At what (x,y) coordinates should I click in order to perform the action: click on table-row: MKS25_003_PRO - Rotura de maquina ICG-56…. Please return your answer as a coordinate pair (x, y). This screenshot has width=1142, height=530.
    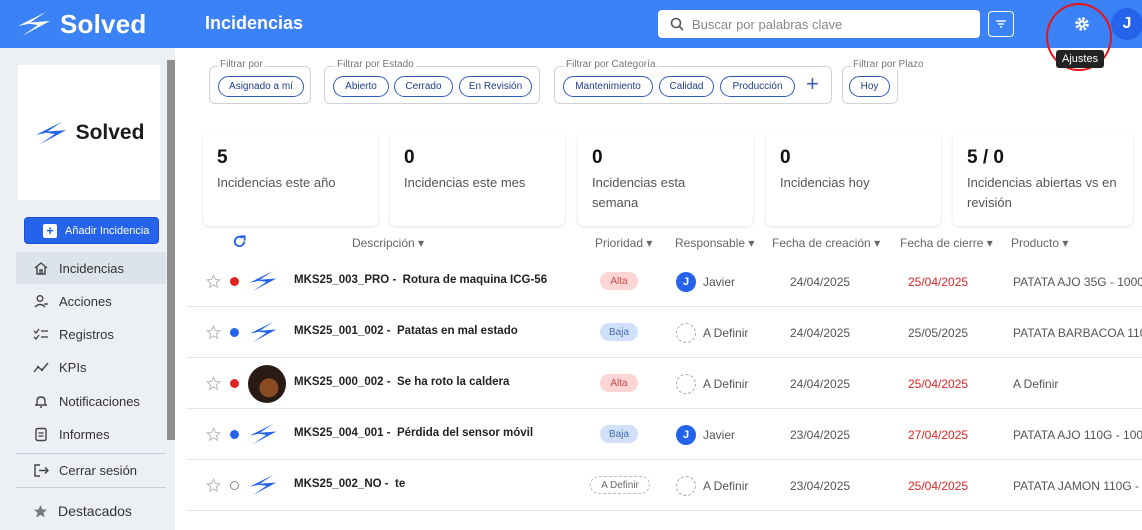
    Looking at the image, I should click on (664, 281).